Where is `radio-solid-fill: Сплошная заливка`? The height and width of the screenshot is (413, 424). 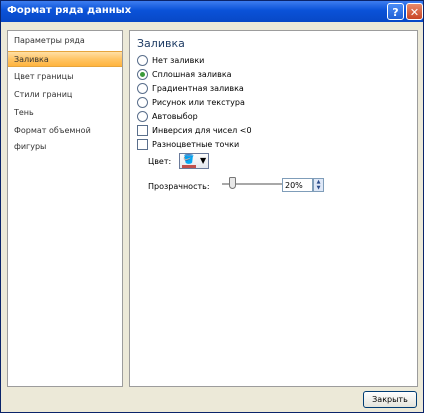 radio-solid-fill: Сплошная заливка is located at coordinates (184, 74).